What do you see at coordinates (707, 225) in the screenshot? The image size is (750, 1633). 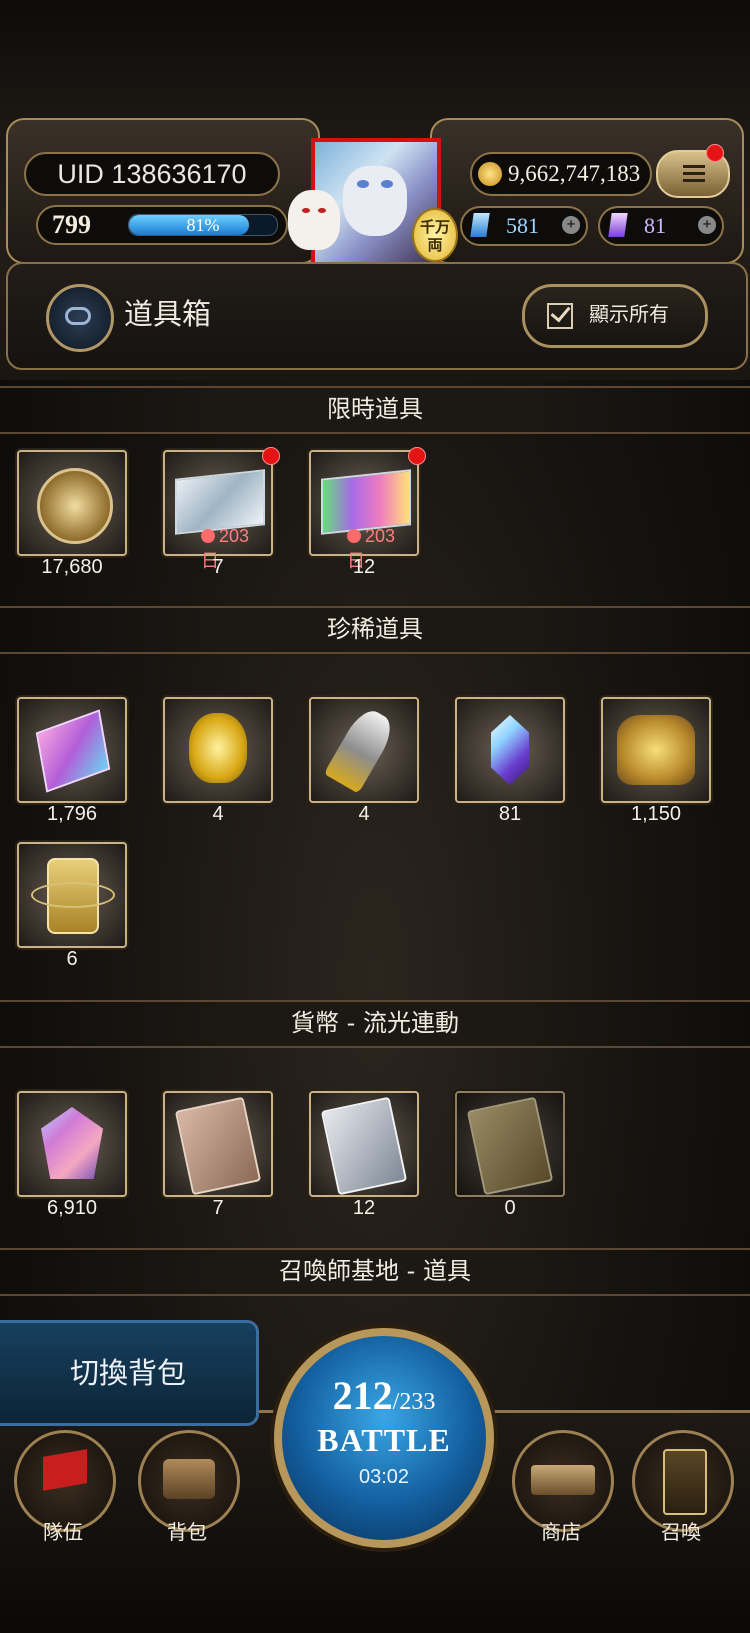 I see `add-purple-gem-button: +` at bounding box center [707, 225].